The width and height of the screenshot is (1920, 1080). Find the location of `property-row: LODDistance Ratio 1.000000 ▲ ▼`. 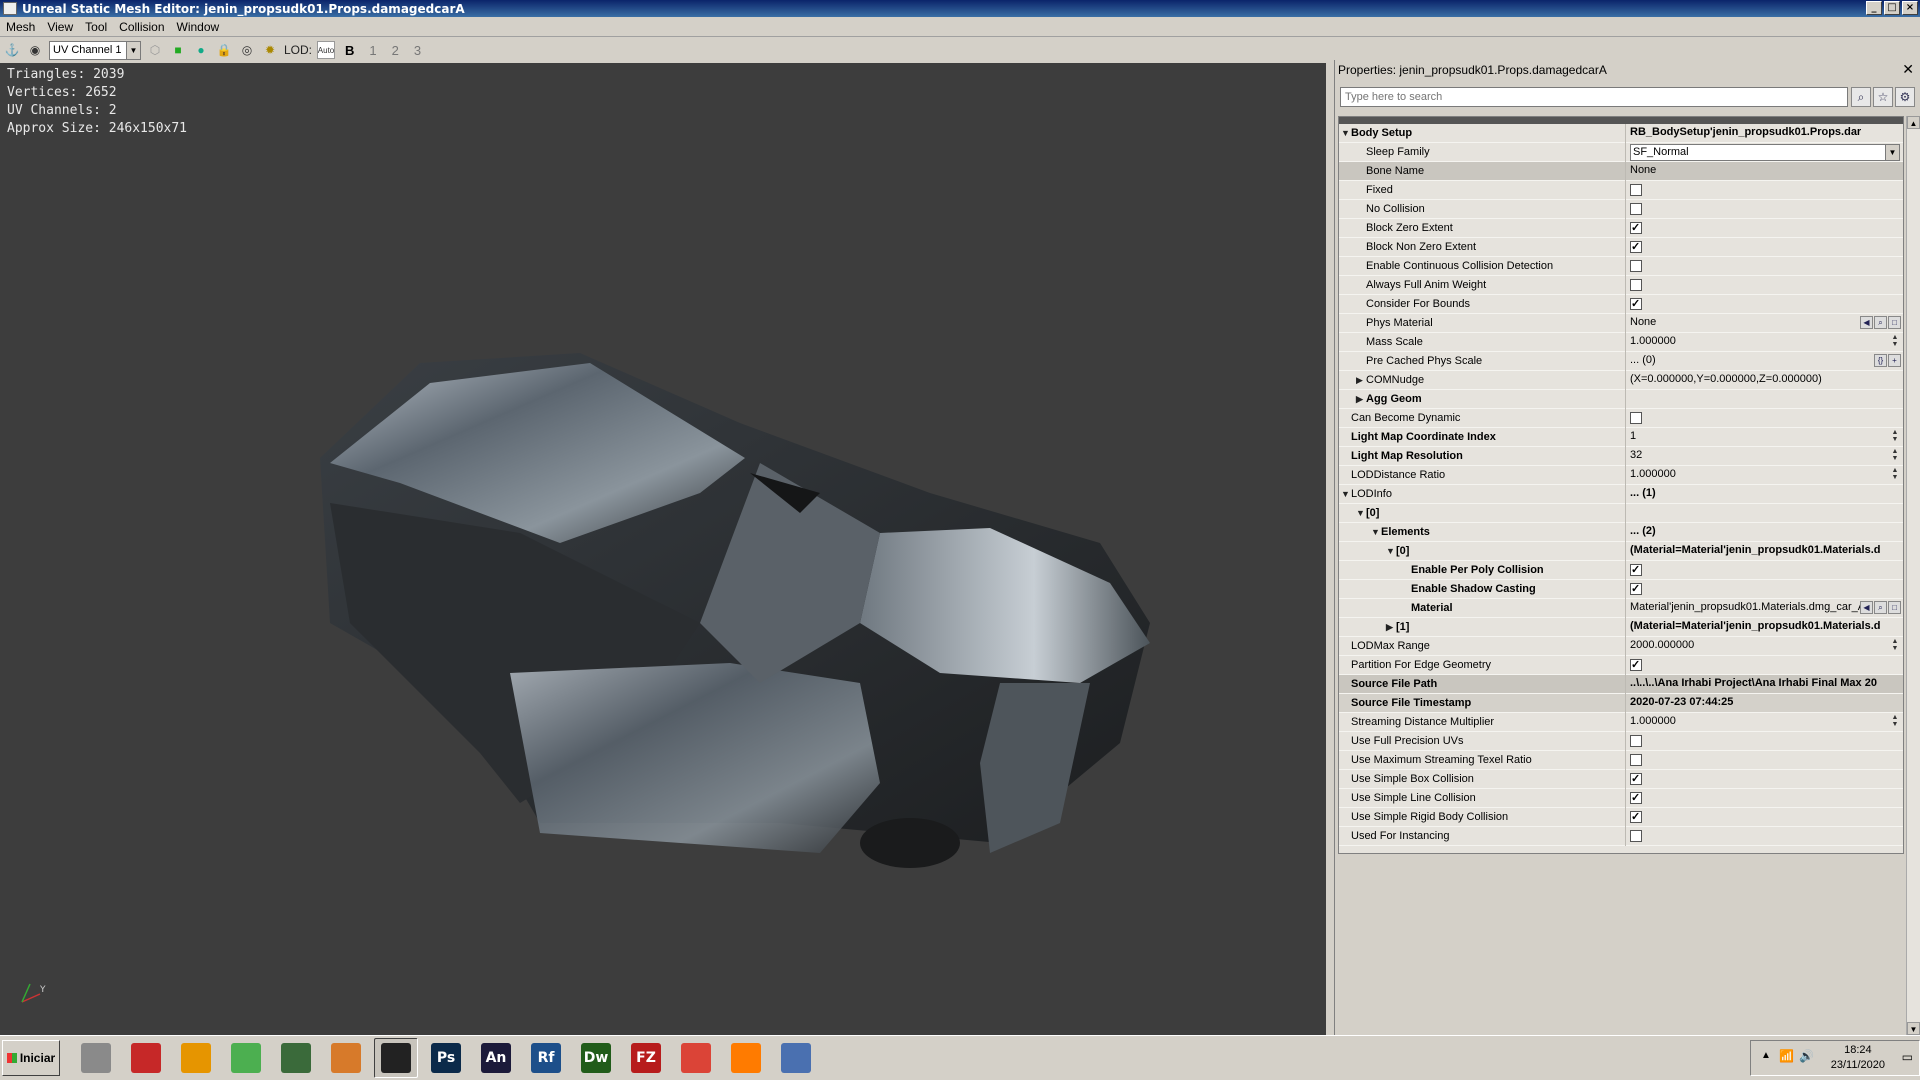

property-row: LODDistance Ratio 1.000000 ▲ ▼ is located at coordinates (1621, 475).